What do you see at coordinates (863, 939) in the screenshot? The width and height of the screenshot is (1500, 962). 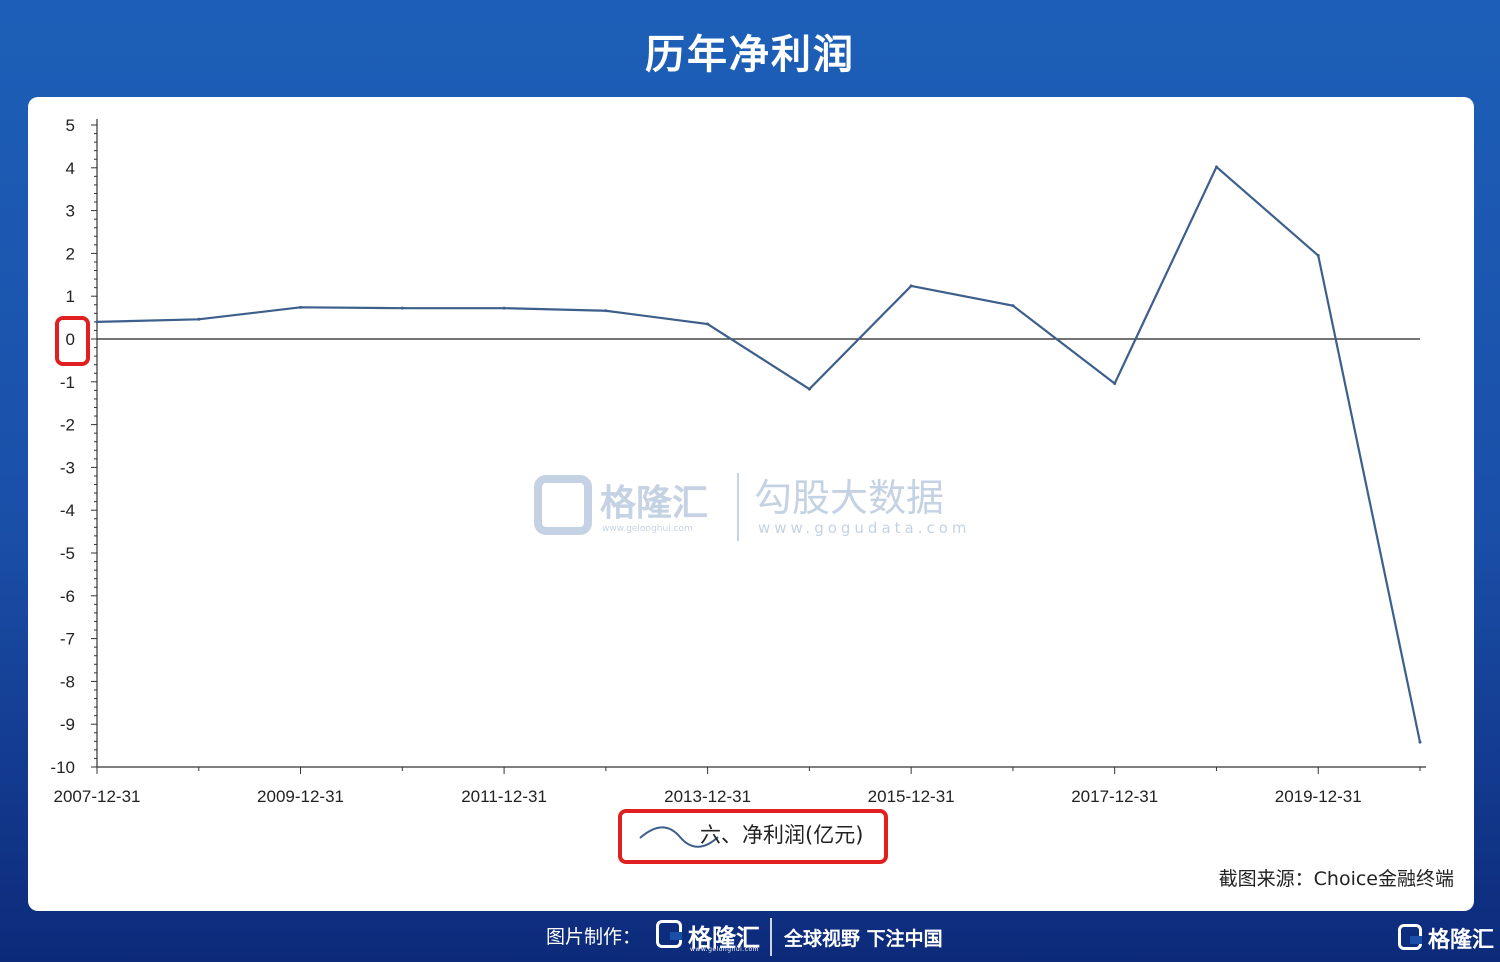 I see `footer-slogan: 全球视野 下注中国` at bounding box center [863, 939].